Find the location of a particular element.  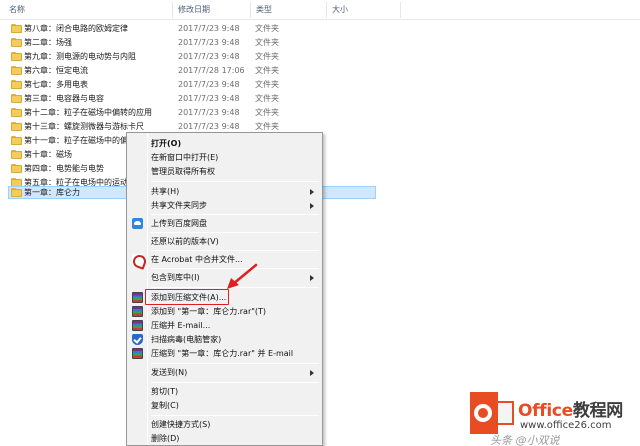

menu-item-label: 压缩到 "第一章：库仑力.rar" 并 E-mail is located at coordinates (222, 353).